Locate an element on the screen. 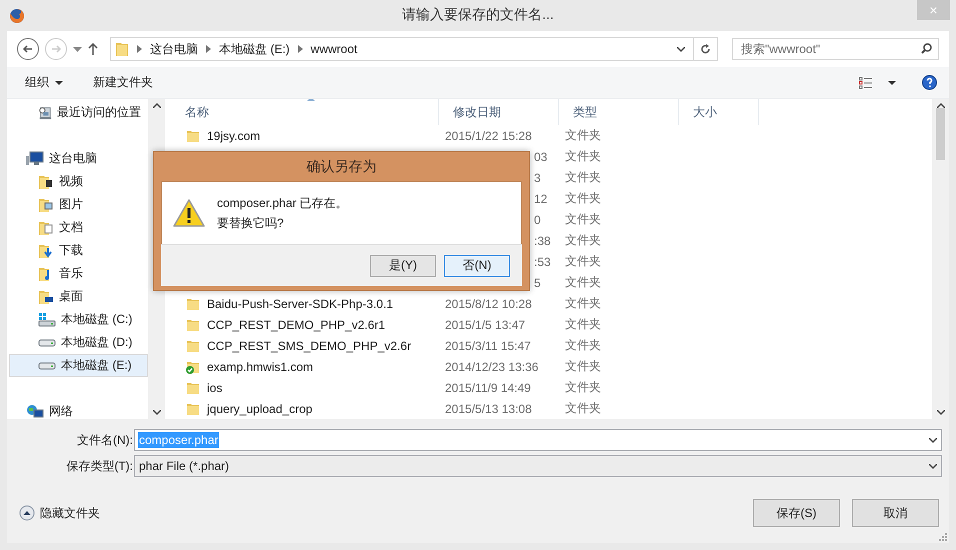 The height and width of the screenshot is (550, 956). new-folder-button: 新建文件夹 is located at coordinates (123, 82).